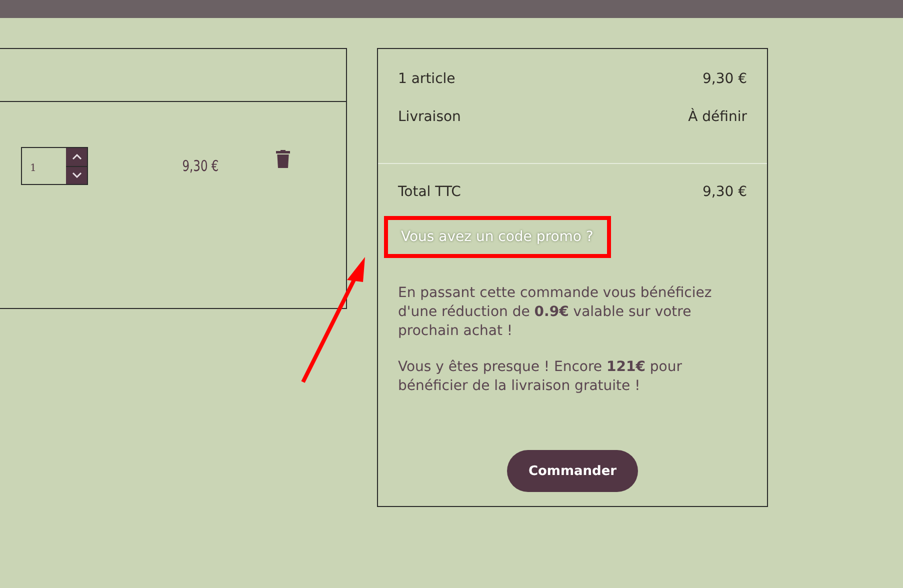 The width and height of the screenshot is (903, 588). What do you see at coordinates (429, 192) in the screenshot?
I see `total-label: Total TTC` at bounding box center [429, 192].